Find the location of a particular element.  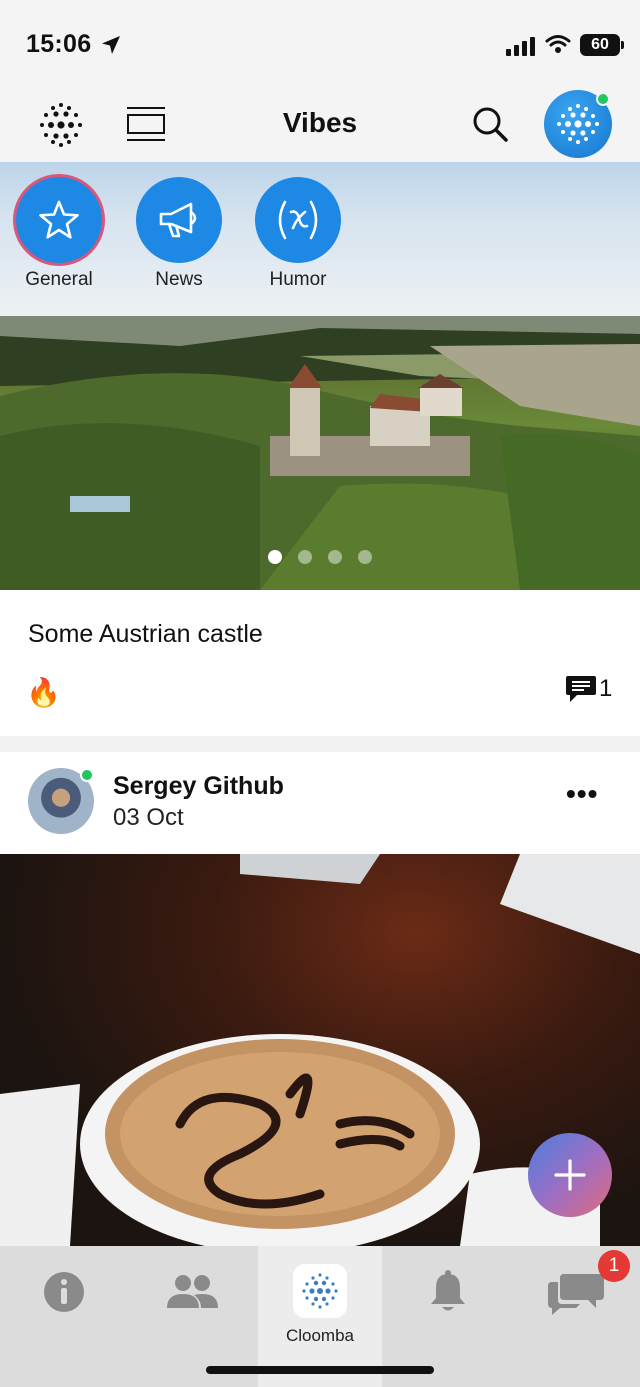

info-icon is located at coordinates (64, 1292).